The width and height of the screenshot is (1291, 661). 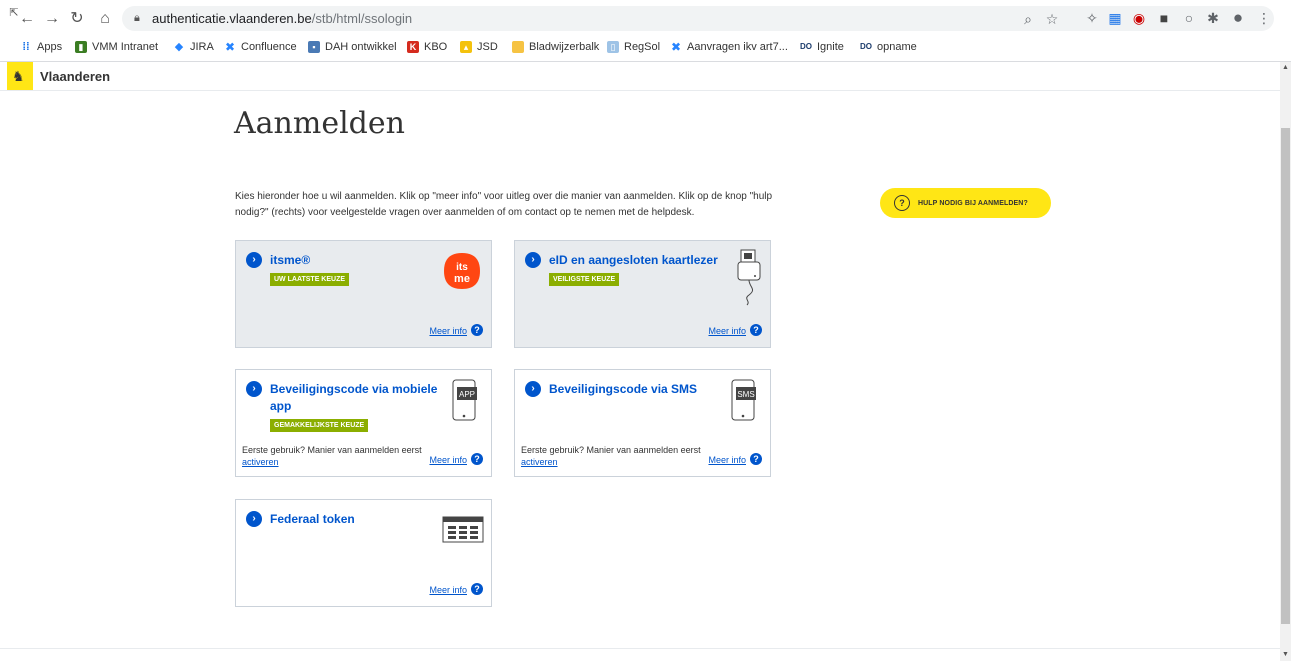 I want to click on extension-icon: ■, so click(x=1164, y=18).